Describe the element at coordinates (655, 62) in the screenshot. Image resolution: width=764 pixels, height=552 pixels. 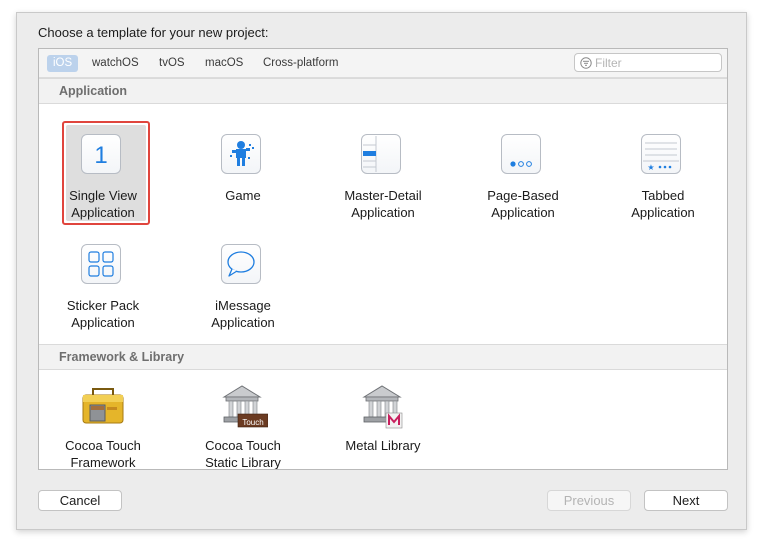
I see `filter-input` at that location.